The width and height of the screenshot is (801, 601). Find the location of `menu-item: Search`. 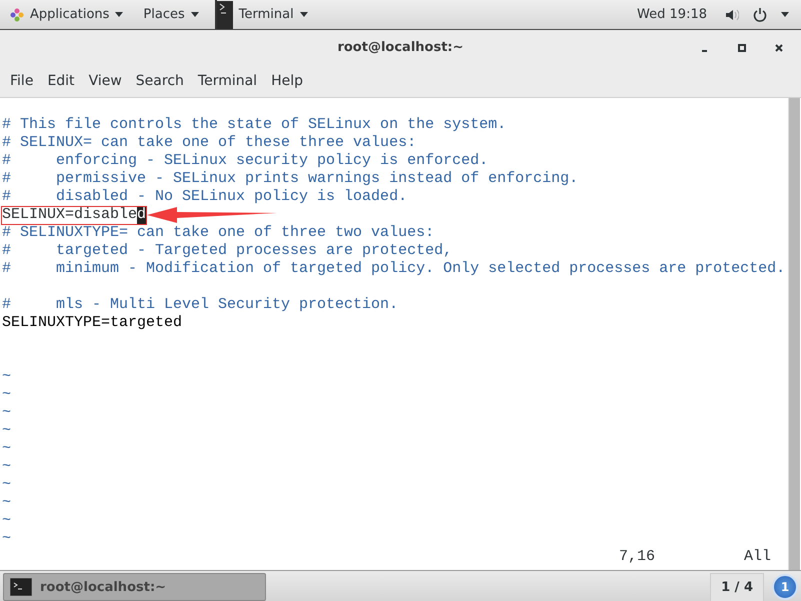

menu-item: Search is located at coordinates (159, 81).